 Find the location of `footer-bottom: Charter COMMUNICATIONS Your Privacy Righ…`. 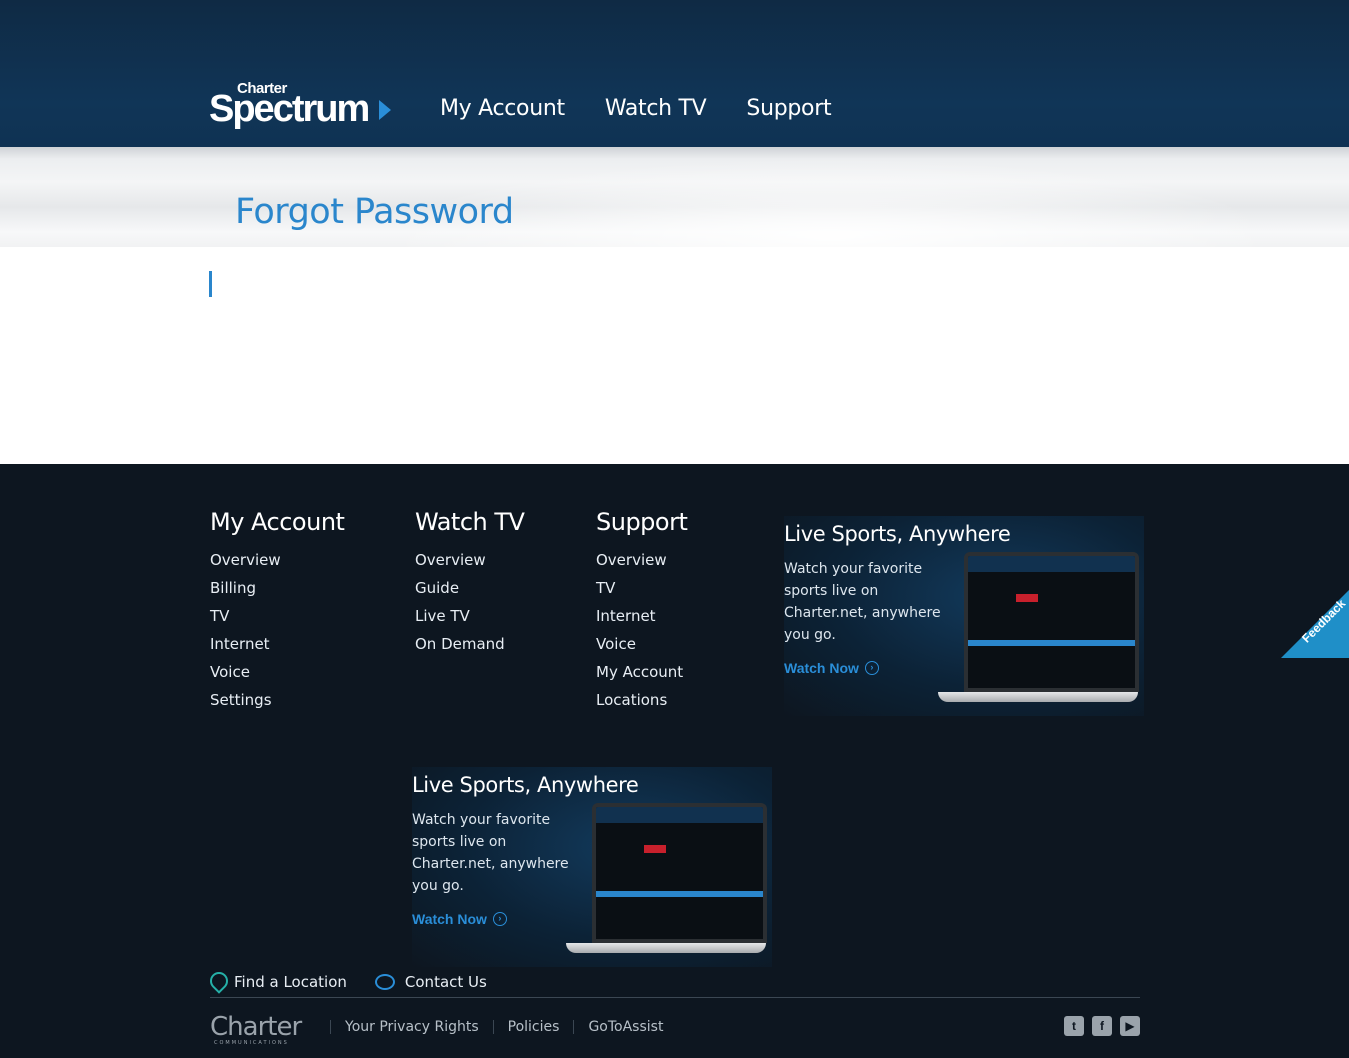

footer-bottom: Charter COMMUNICATIONS Your Privacy Righ… is located at coordinates (675, 1029).